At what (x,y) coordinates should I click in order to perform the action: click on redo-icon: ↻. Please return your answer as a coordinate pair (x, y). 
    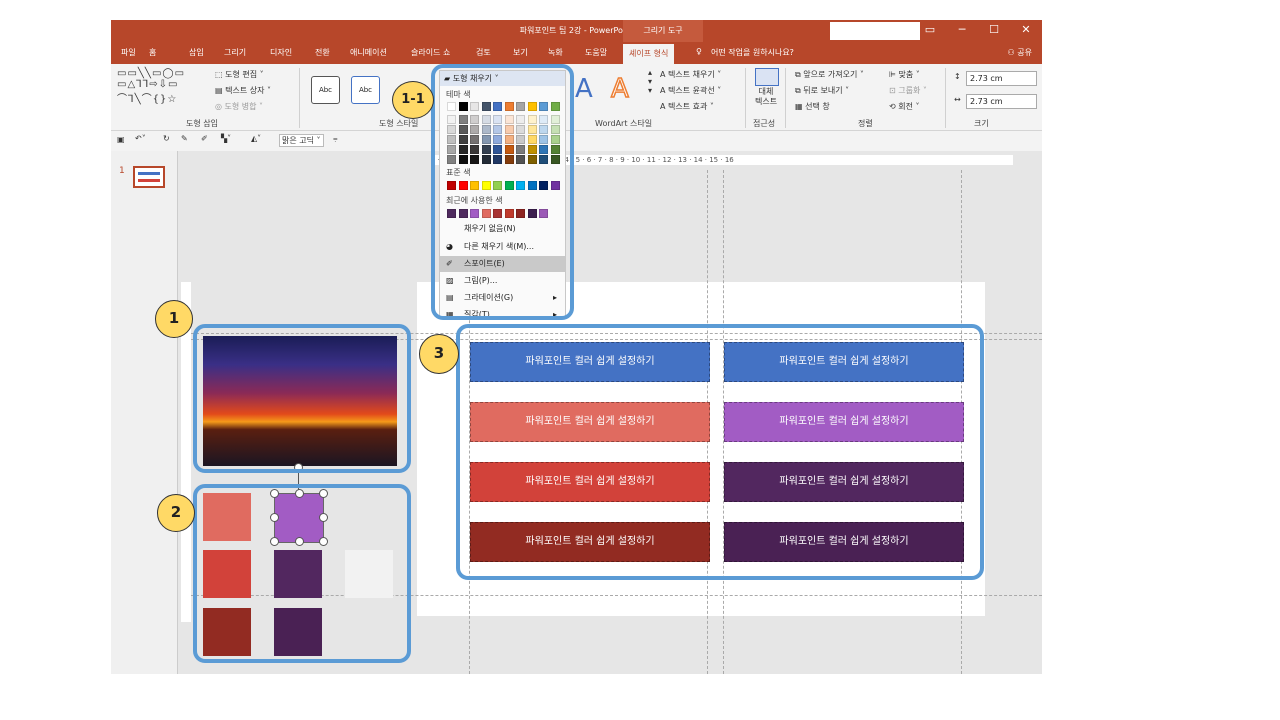
    Looking at the image, I should click on (166, 138).